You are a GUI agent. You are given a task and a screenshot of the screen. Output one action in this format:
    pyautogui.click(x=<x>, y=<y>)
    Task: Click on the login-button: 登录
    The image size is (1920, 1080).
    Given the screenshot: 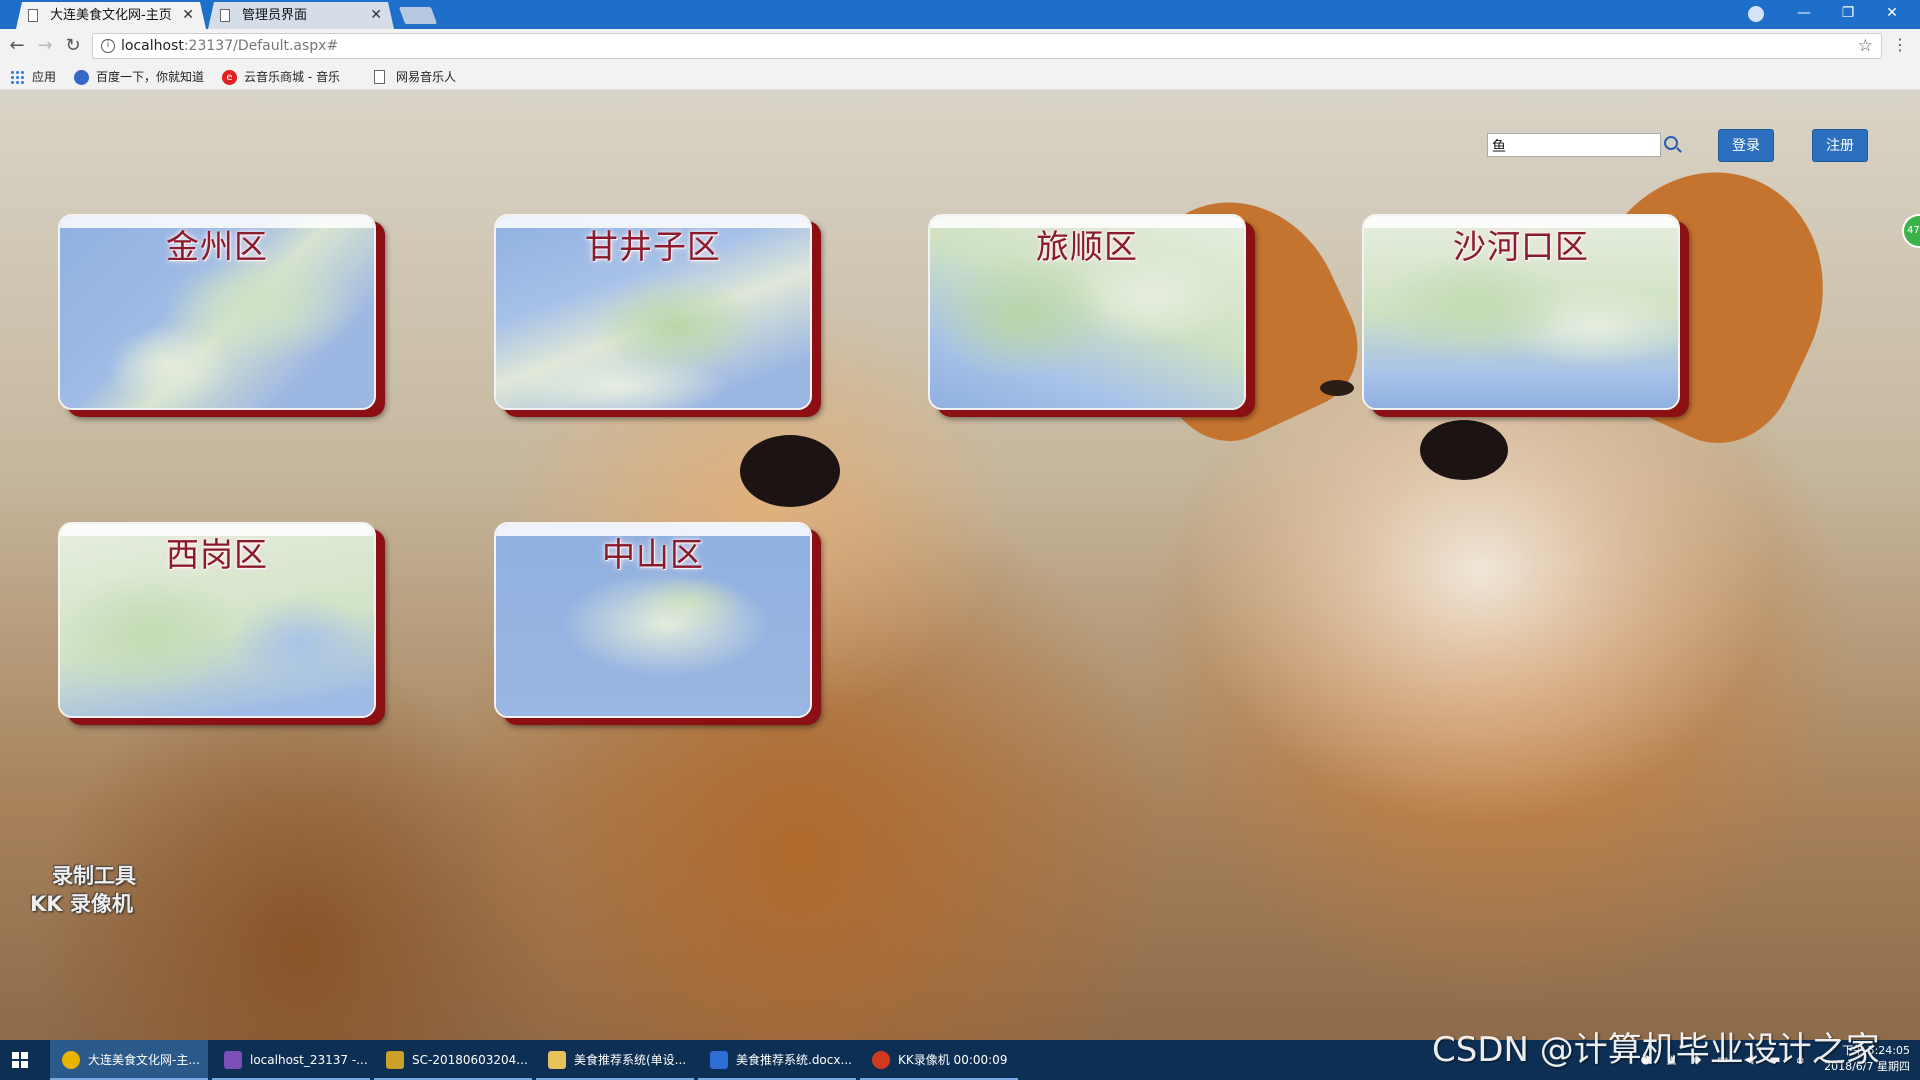 What is the action you would take?
    pyautogui.click(x=1746, y=145)
    